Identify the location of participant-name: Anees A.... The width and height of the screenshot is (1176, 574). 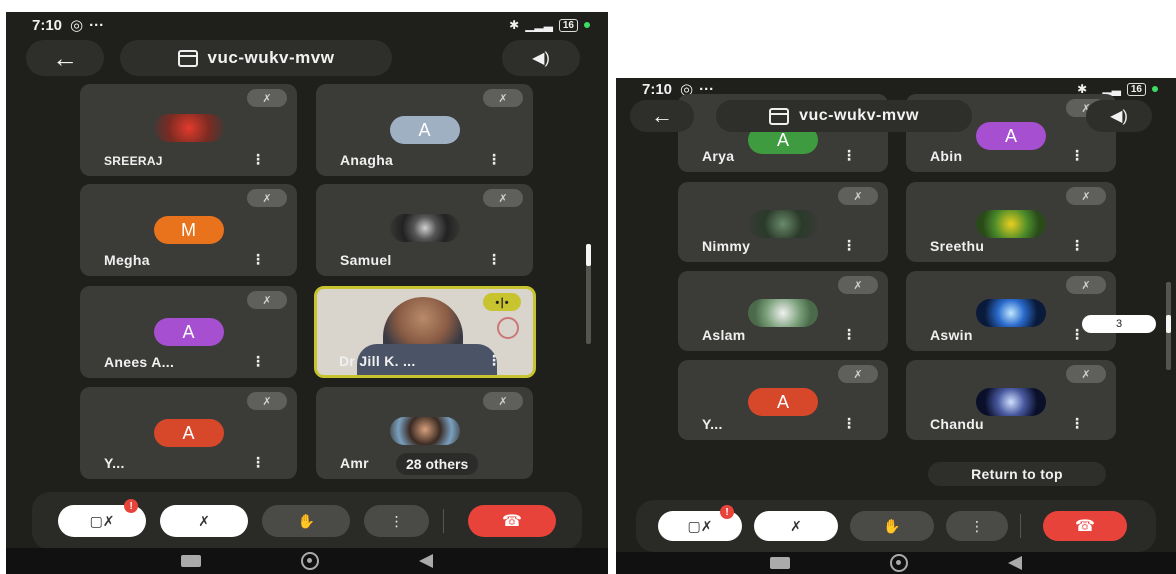
(139, 362).